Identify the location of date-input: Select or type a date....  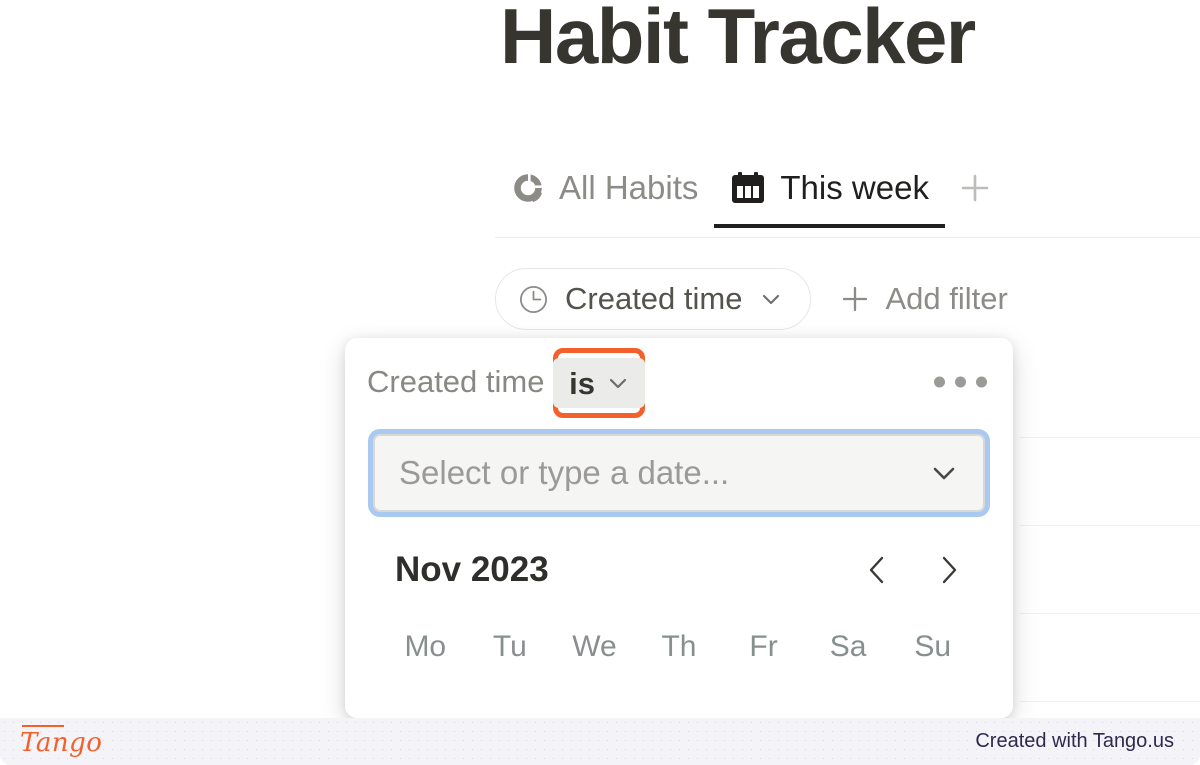
(679, 473).